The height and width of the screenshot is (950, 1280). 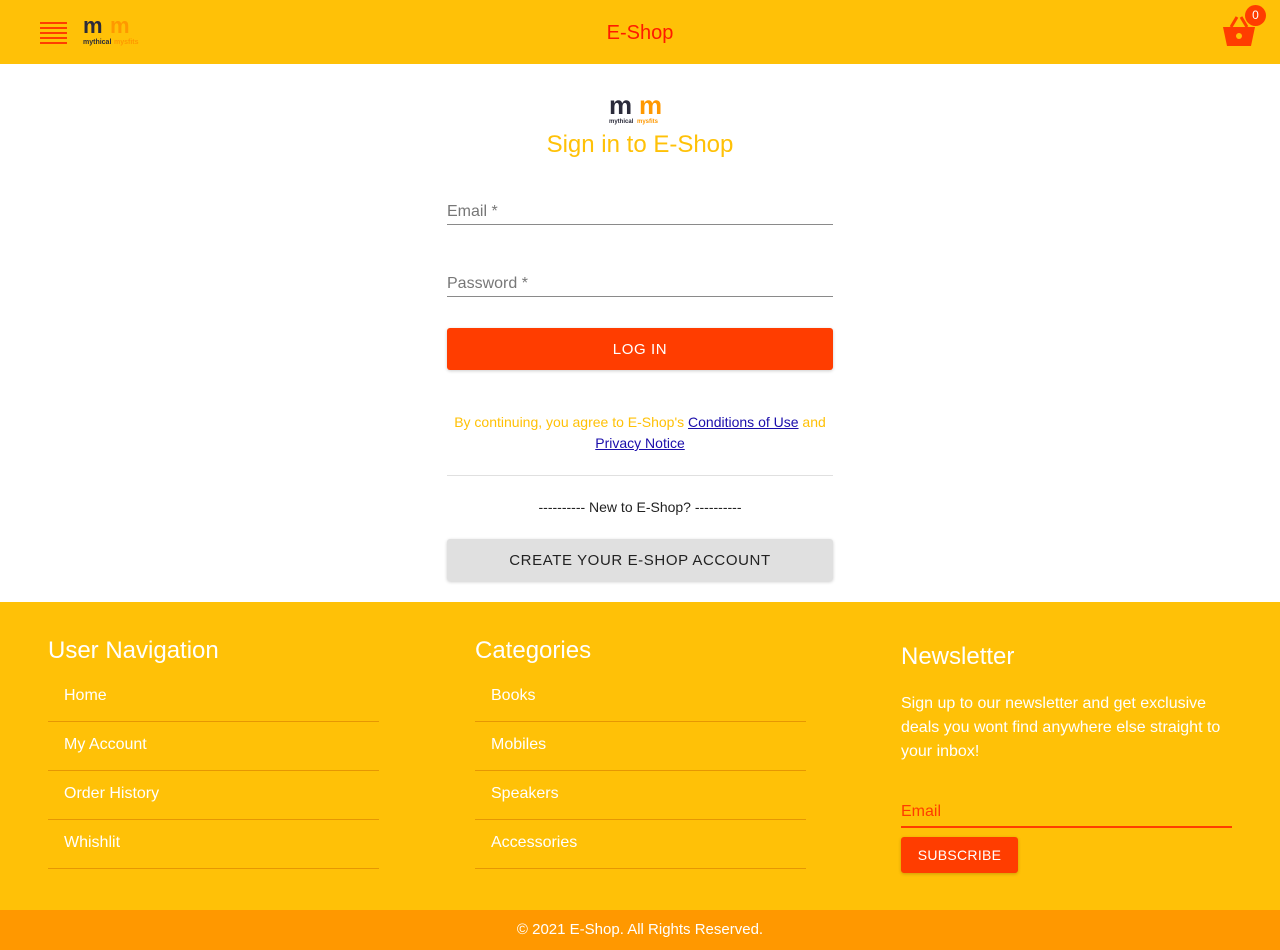 I want to click on login-button: LOG IN, so click(x=640, y=349).